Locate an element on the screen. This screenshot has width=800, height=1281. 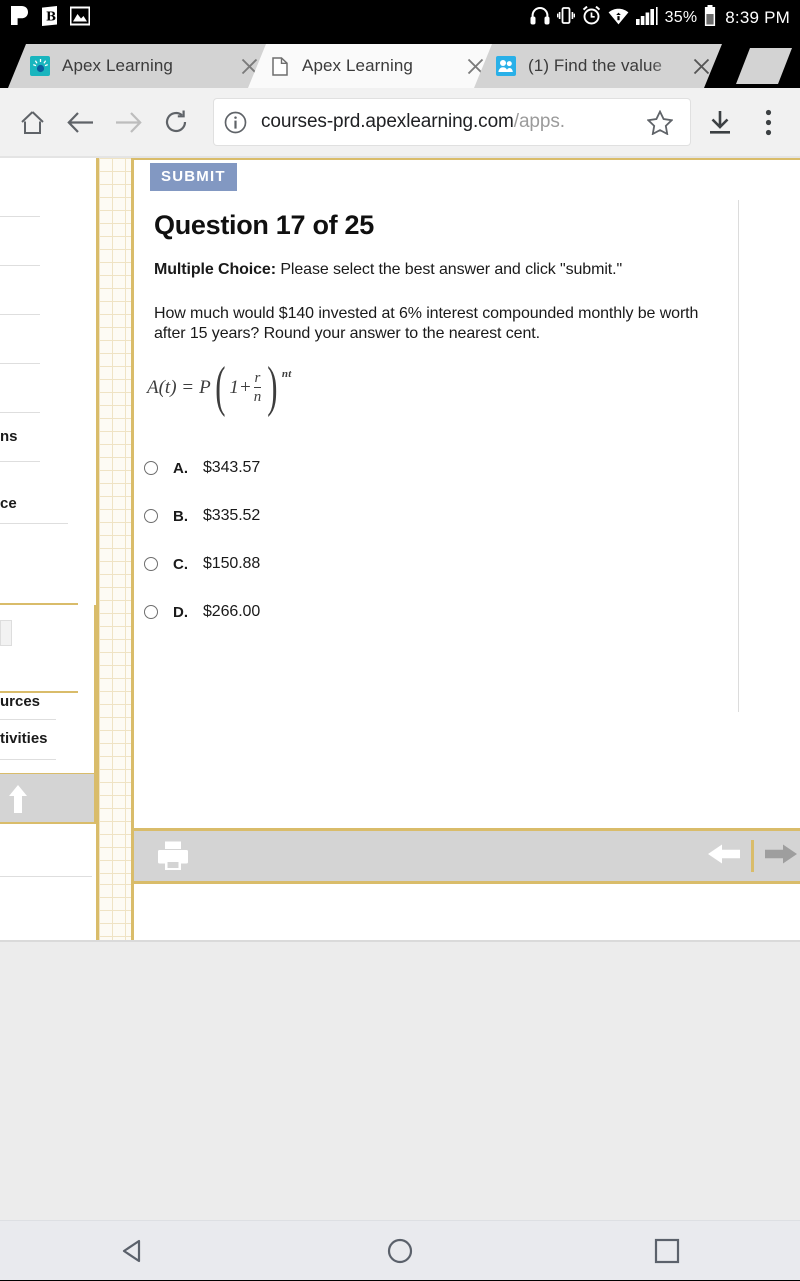
status-notification-icons: B is located at coordinates (50, 18).